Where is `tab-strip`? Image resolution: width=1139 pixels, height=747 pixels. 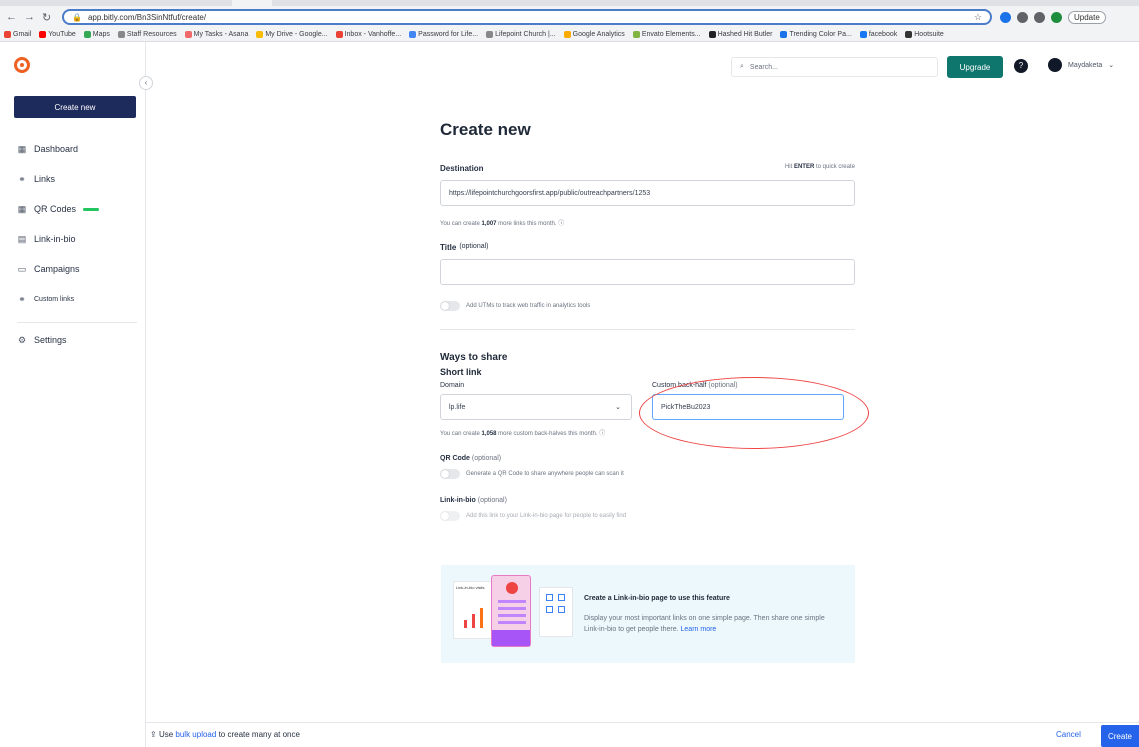 tab-strip is located at coordinates (569, 3).